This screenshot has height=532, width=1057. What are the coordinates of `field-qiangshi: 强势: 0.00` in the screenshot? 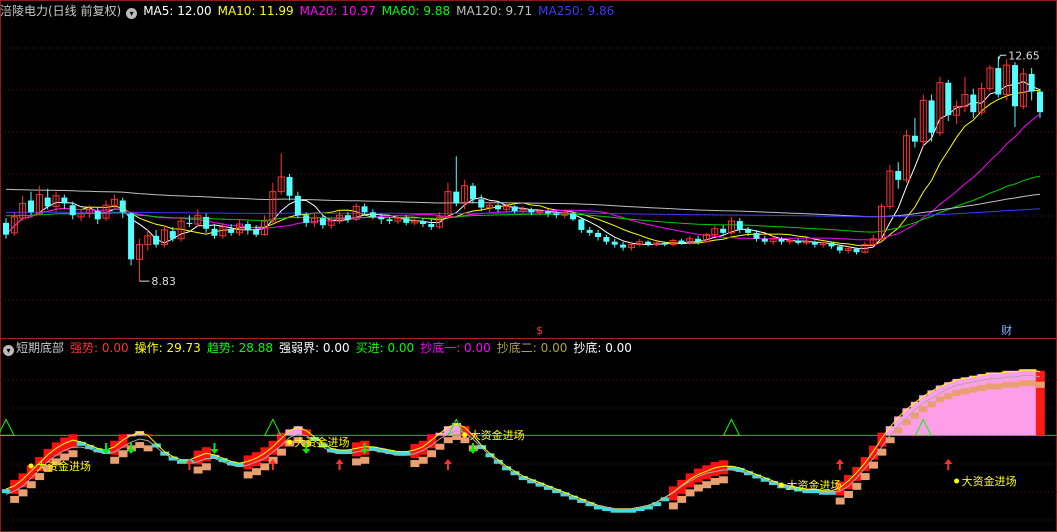 It's located at (99, 348).